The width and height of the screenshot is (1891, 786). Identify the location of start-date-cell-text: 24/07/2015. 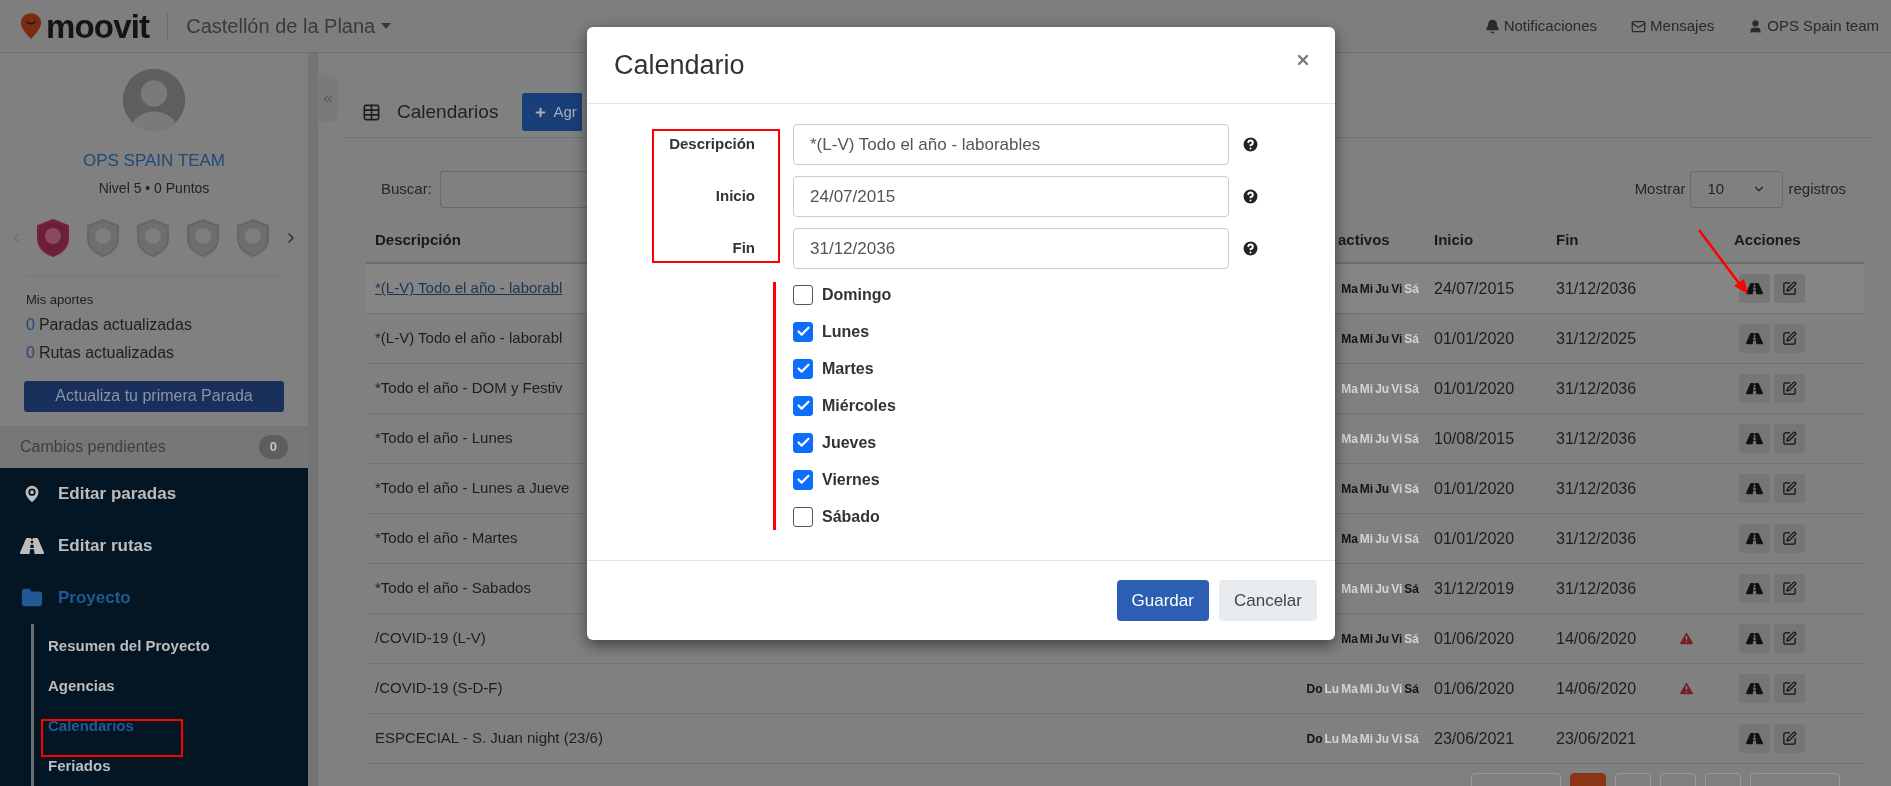
(1474, 288).